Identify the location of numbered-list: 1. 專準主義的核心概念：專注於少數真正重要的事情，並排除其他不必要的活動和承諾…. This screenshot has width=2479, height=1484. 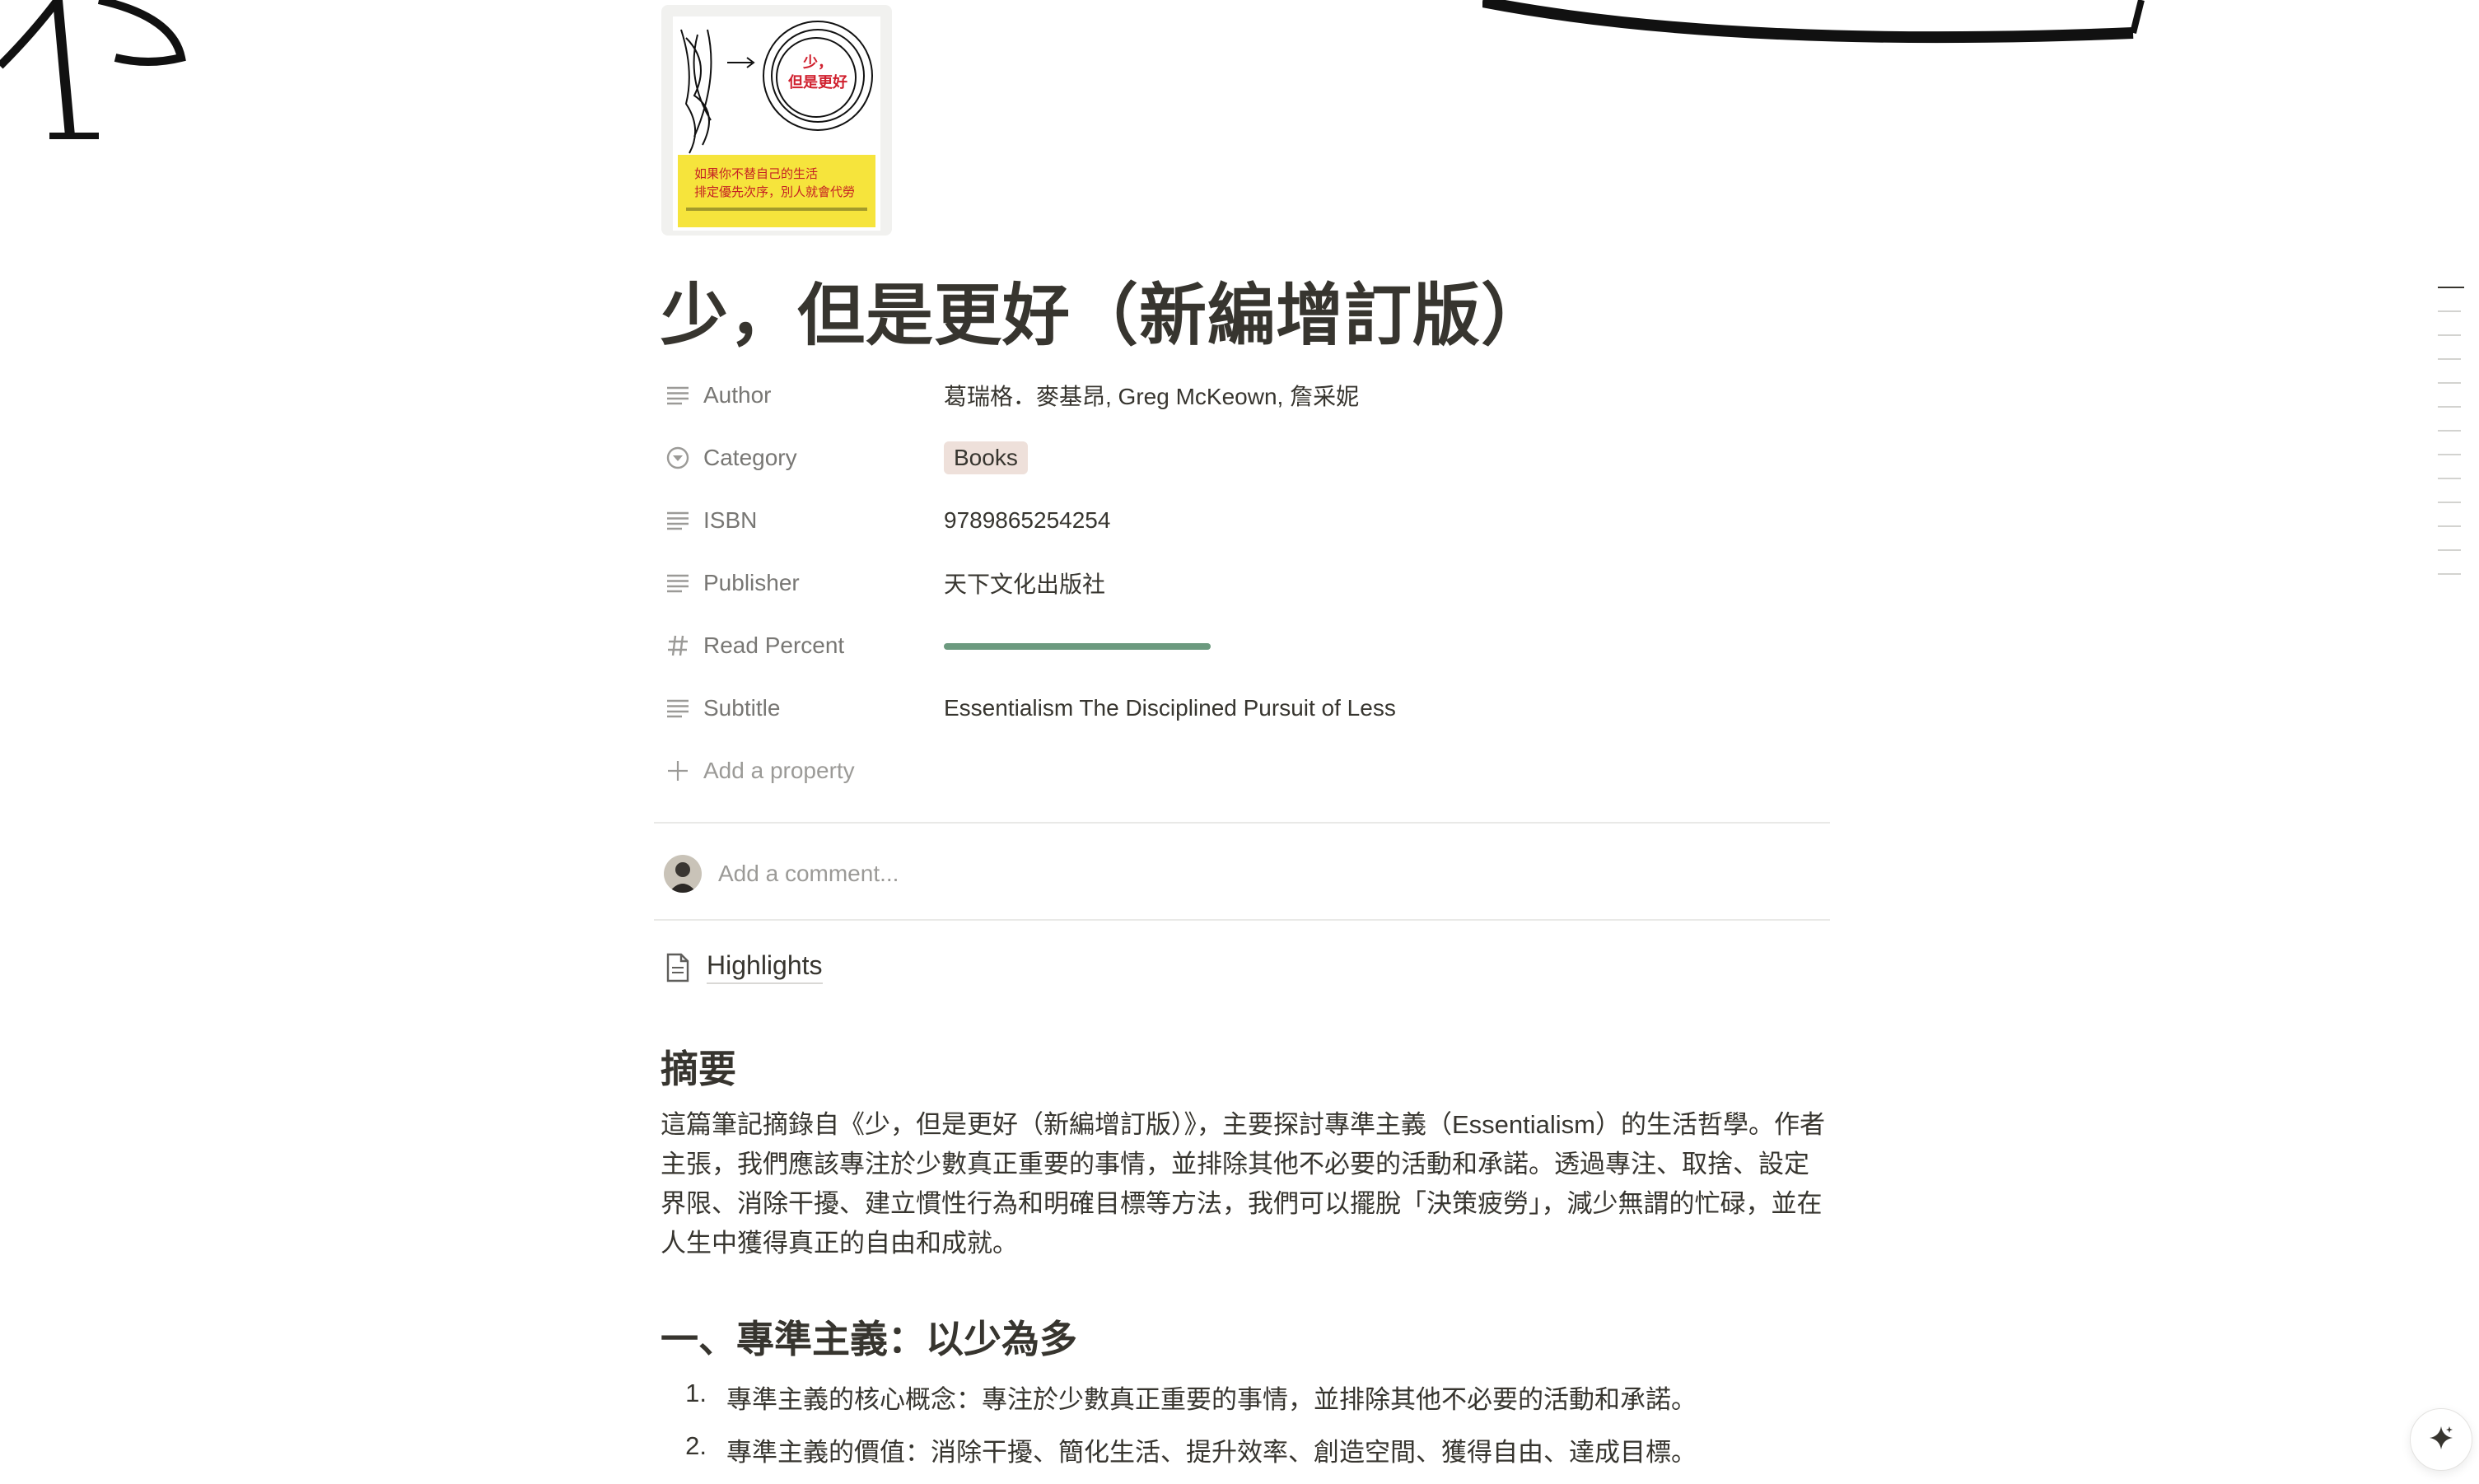
(1179, 1431).